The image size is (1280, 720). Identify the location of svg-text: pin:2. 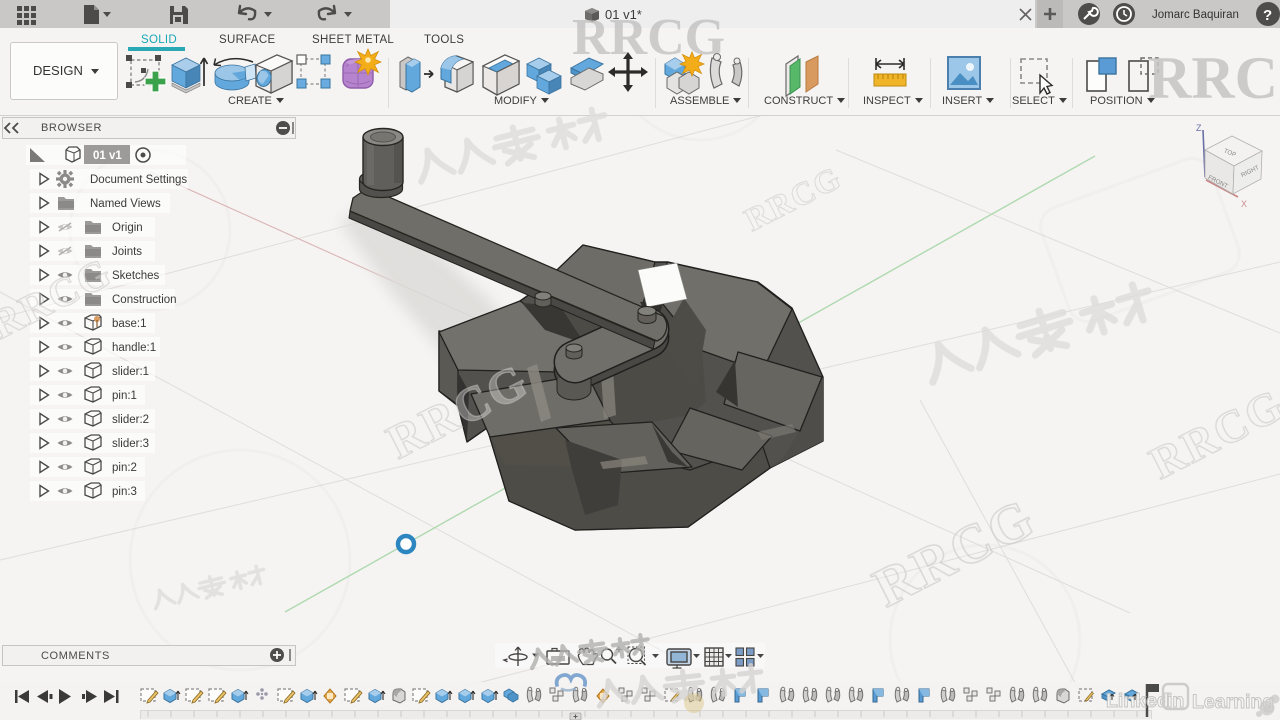
(124, 468).